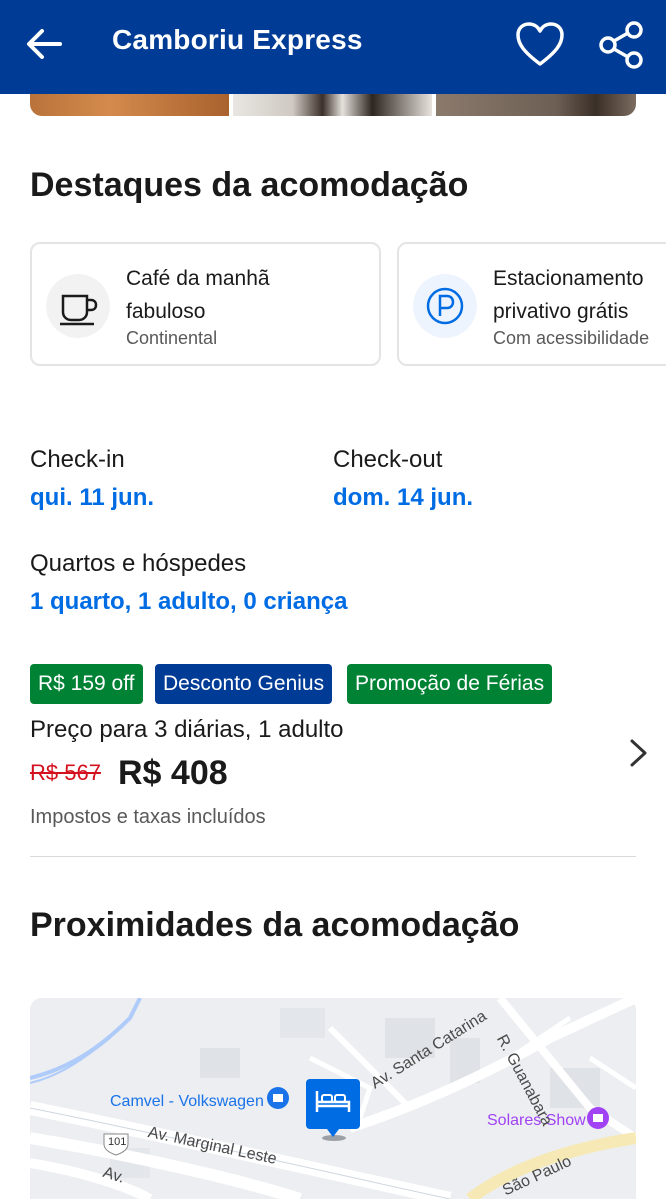 Image resolution: width=666 pixels, height=1199 pixels. What do you see at coordinates (333, 856) in the screenshot?
I see `divider` at bounding box center [333, 856].